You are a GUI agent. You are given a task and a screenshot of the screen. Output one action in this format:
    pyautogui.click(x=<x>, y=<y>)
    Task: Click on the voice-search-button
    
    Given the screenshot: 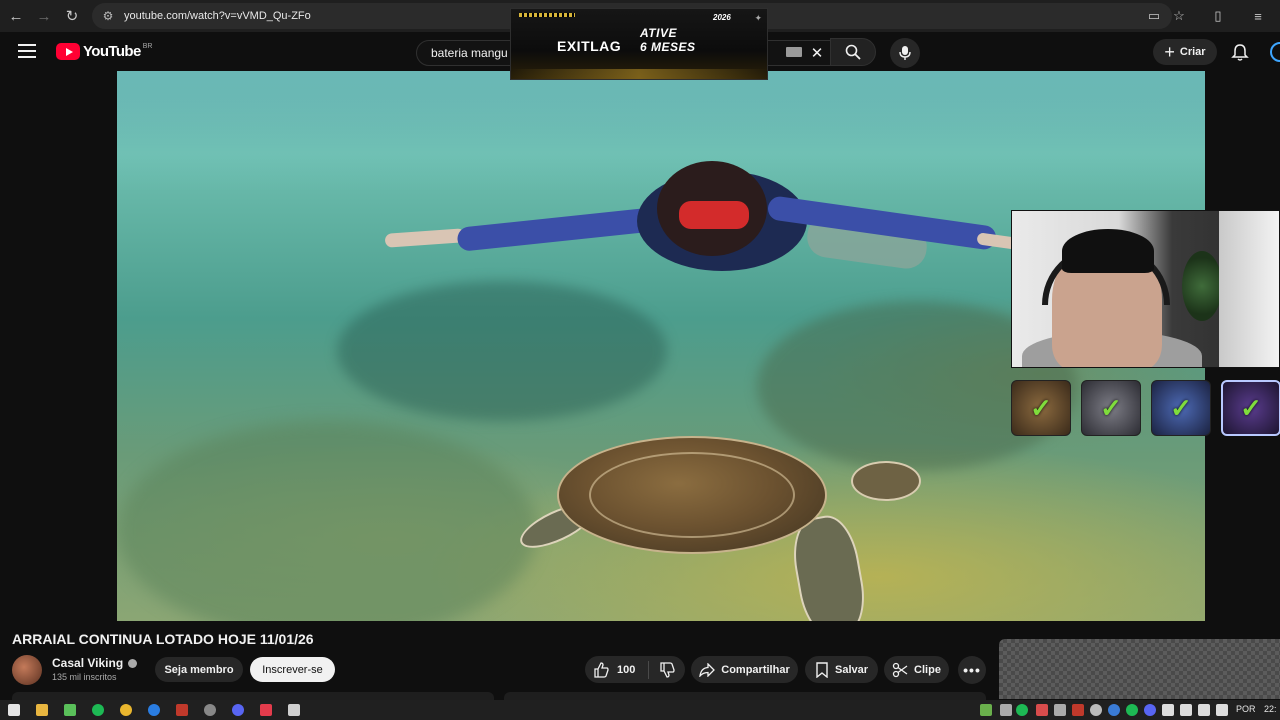 What is the action you would take?
    pyautogui.click(x=905, y=53)
    